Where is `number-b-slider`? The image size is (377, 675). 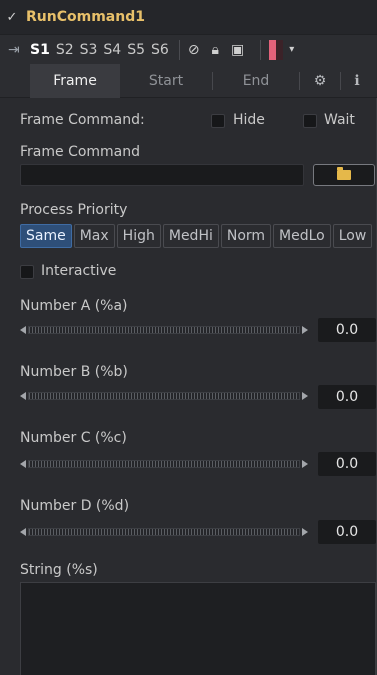 number-b-slider is located at coordinates (164, 396).